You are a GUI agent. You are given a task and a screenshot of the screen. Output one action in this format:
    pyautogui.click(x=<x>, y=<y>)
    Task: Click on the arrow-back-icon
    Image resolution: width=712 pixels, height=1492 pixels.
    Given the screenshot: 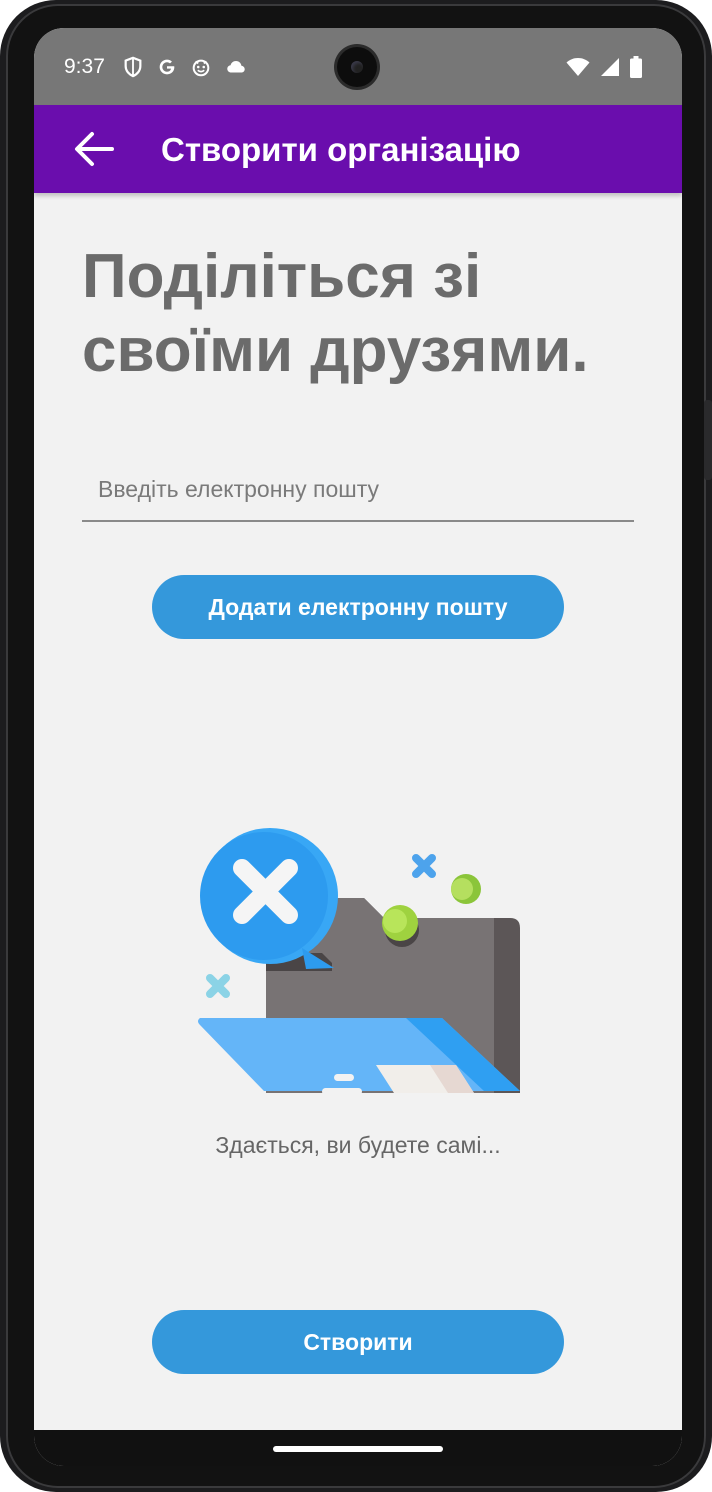 What is the action you would take?
    pyautogui.click(x=94, y=149)
    